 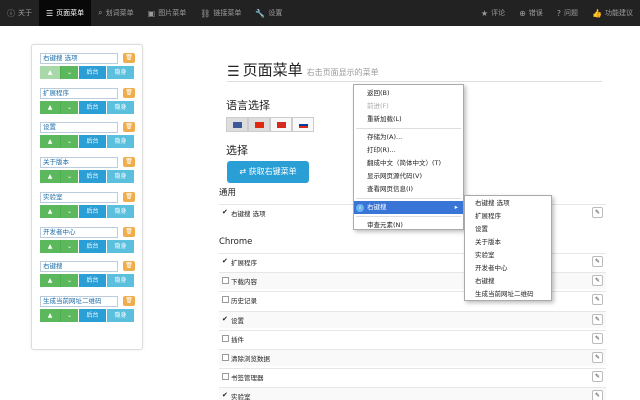 I want to click on nav-item-3: ▣ 图片菜单, so click(x=167, y=13).